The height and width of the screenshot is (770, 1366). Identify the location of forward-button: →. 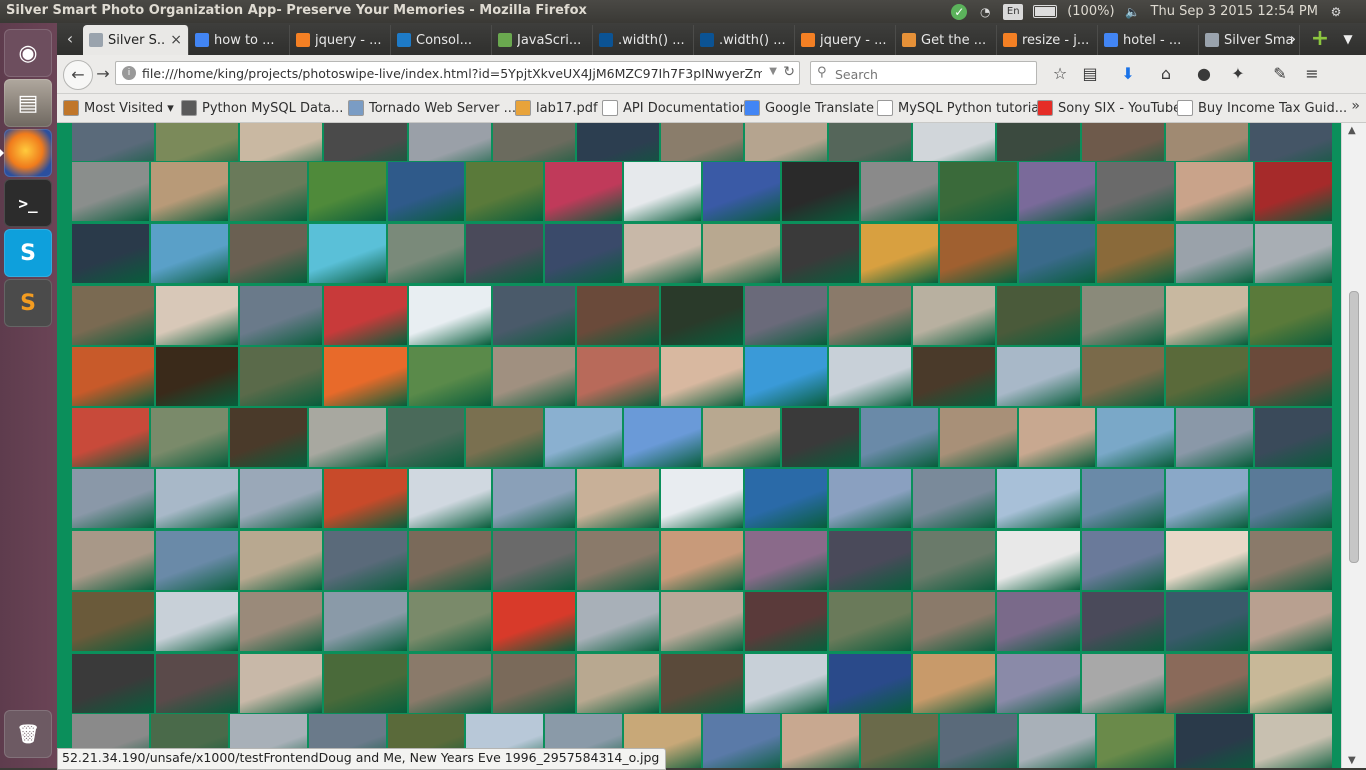
(103, 74).